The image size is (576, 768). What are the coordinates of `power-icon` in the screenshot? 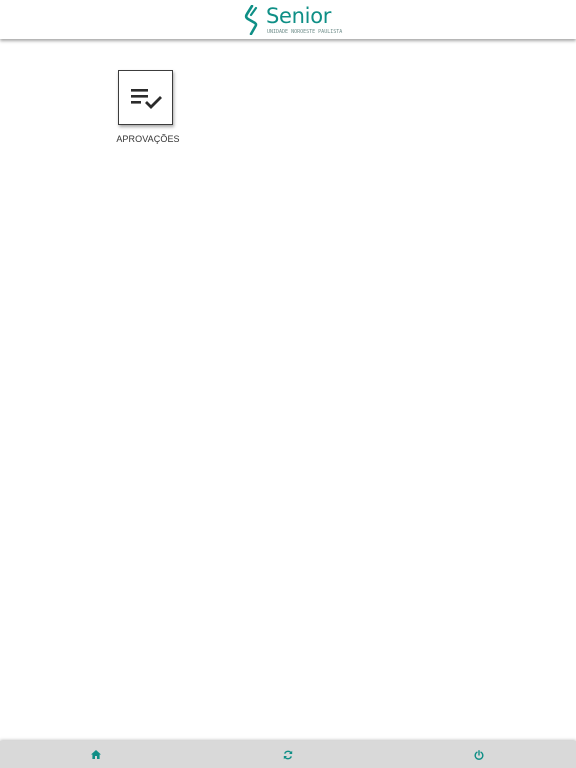 It's located at (479, 754).